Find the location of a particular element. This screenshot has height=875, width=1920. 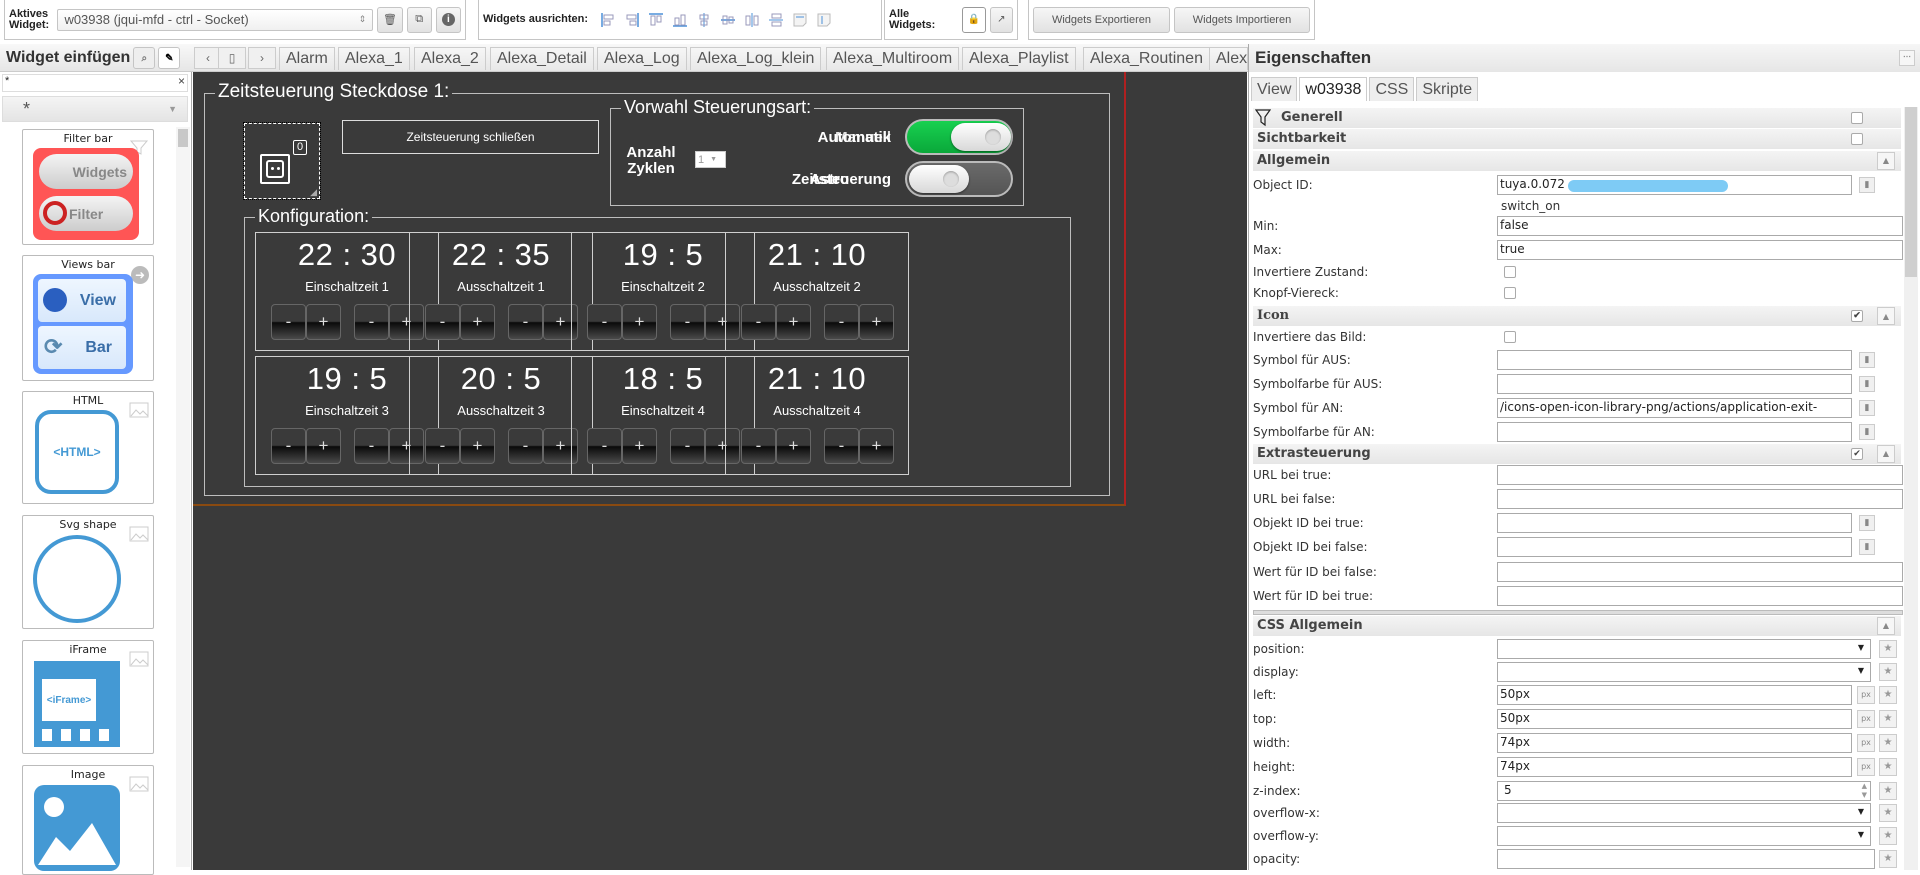

palette-widget-views-bar: Views bar ➜ View ⟳ Bar is located at coordinates (88, 318).